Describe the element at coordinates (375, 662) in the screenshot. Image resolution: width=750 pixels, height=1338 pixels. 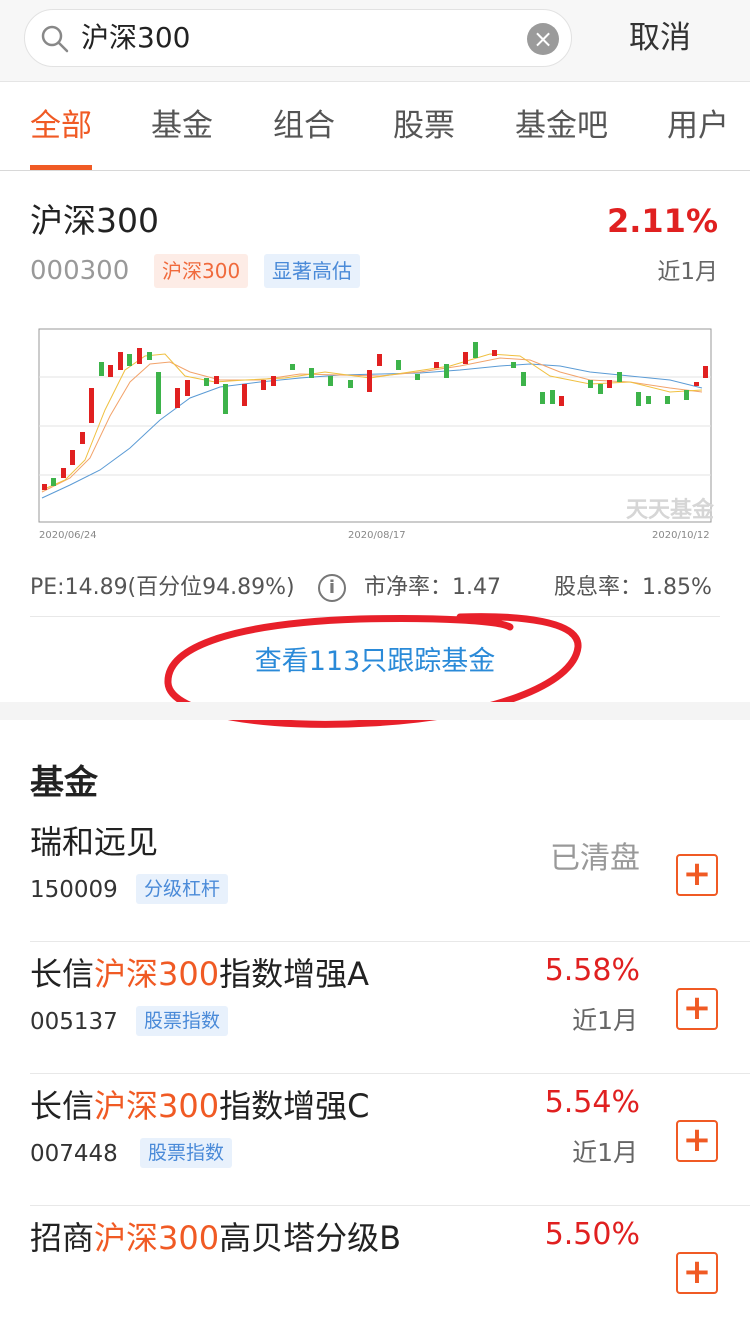
I see `view-tracking-funds-link: 查看113只跟踪基金` at that location.